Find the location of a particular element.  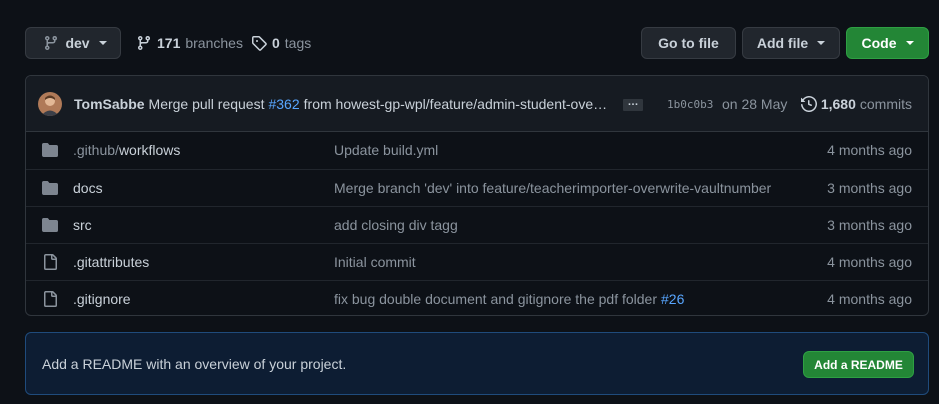

file-name-link: .gitattributes is located at coordinates (111, 262).